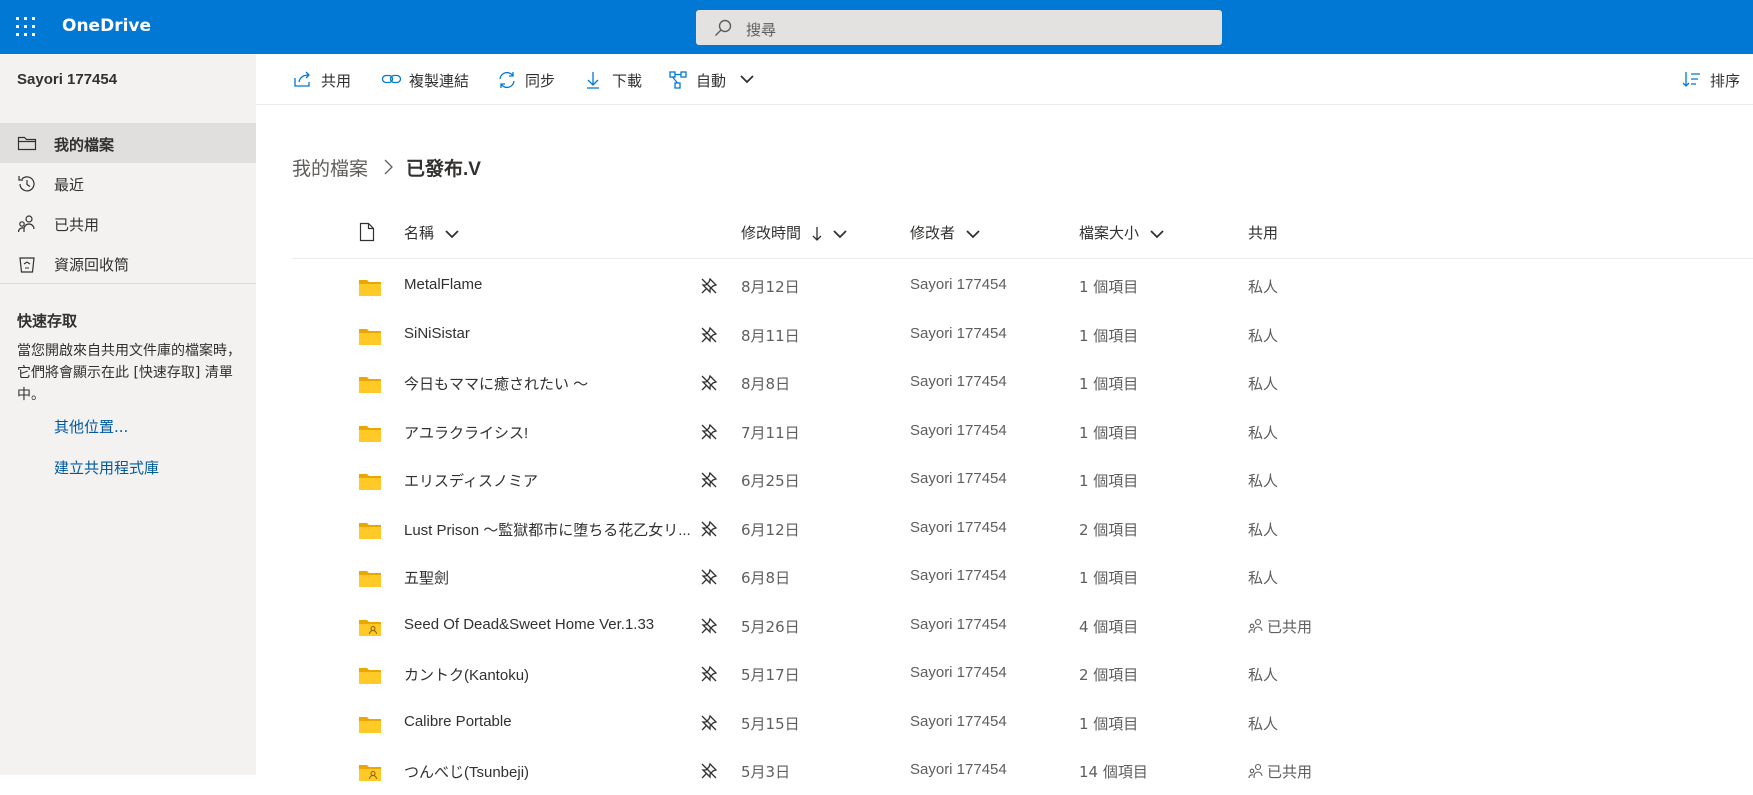  Describe the element at coordinates (617, 80) in the screenshot. I see `download-button: 下載` at that location.